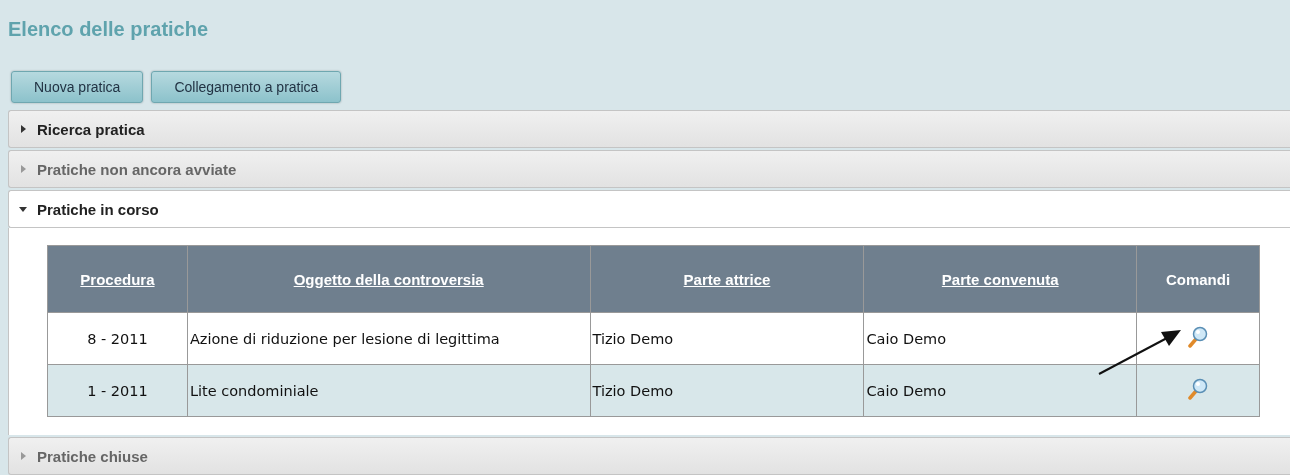 This screenshot has height=475, width=1290. Describe the element at coordinates (108, 29) in the screenshot. I see `page-title: Elenco delle pratiche` at that location.